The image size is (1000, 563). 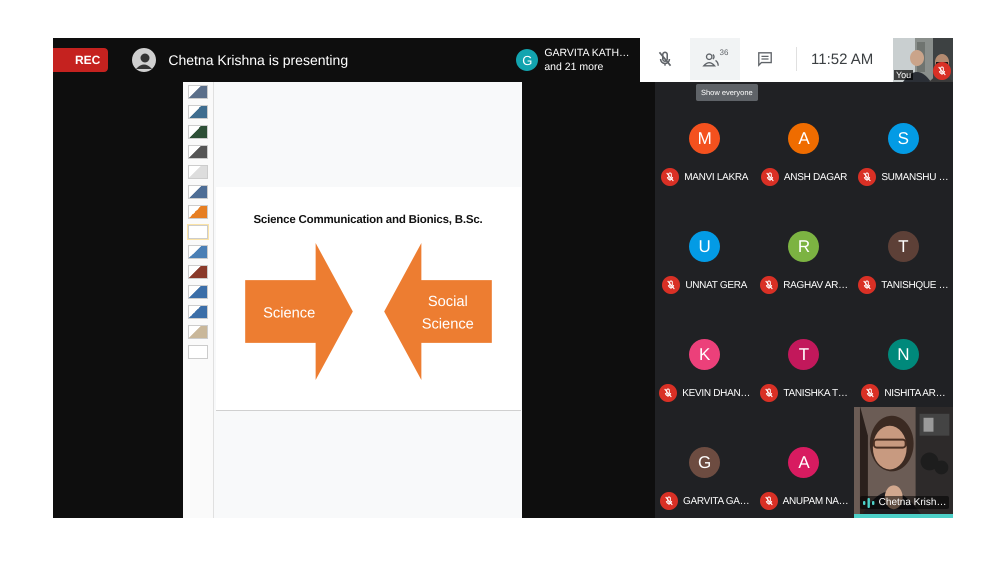 I want to click on self-view-label: You, so click(x=904, y=75).